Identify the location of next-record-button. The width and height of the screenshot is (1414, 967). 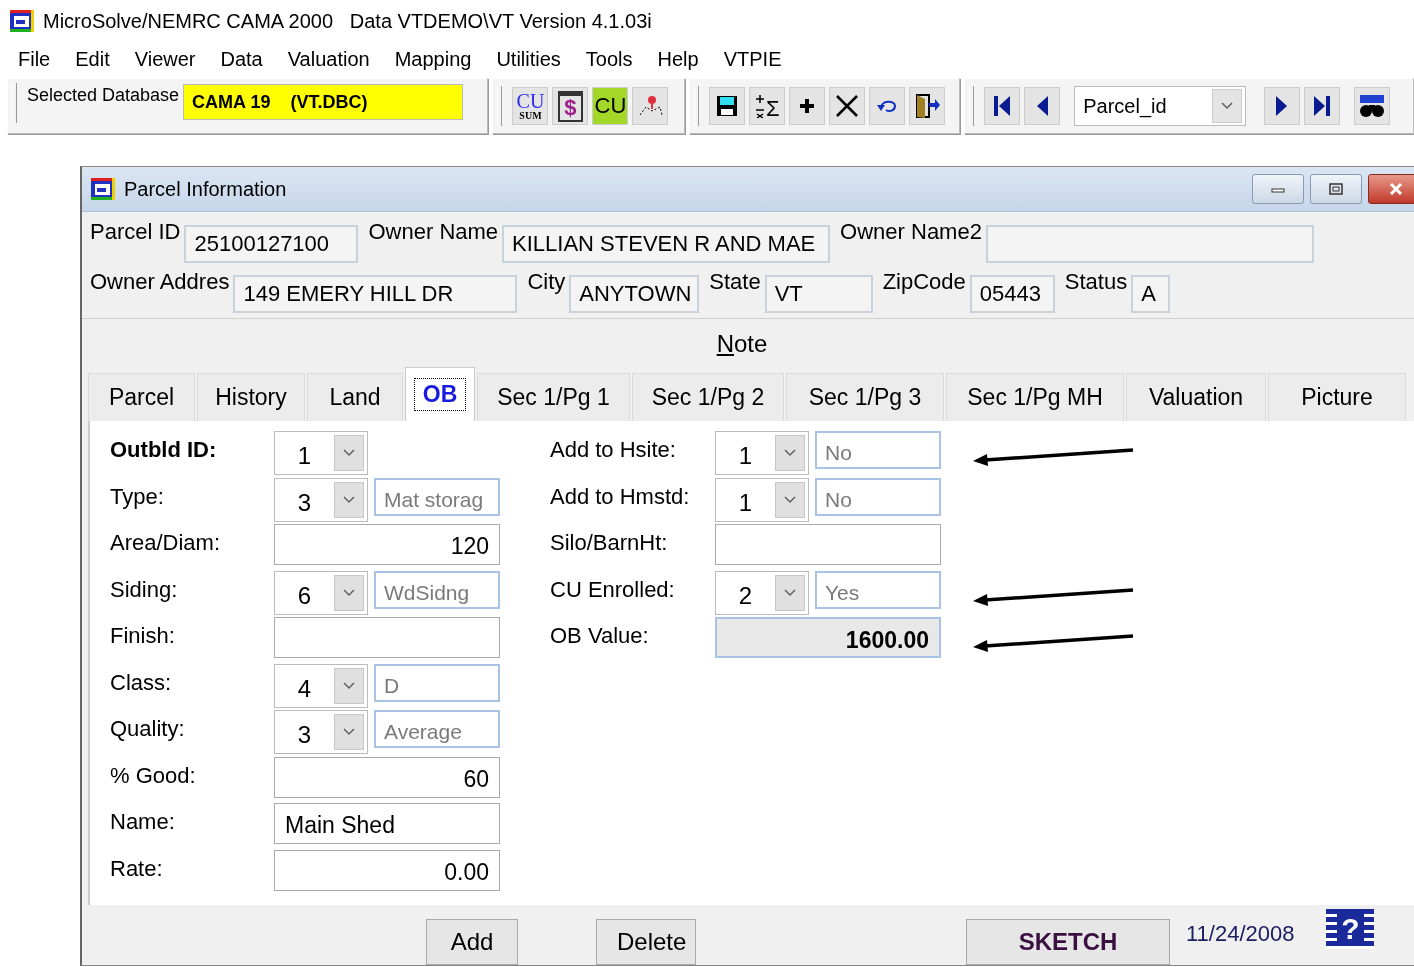
(1282, 106).